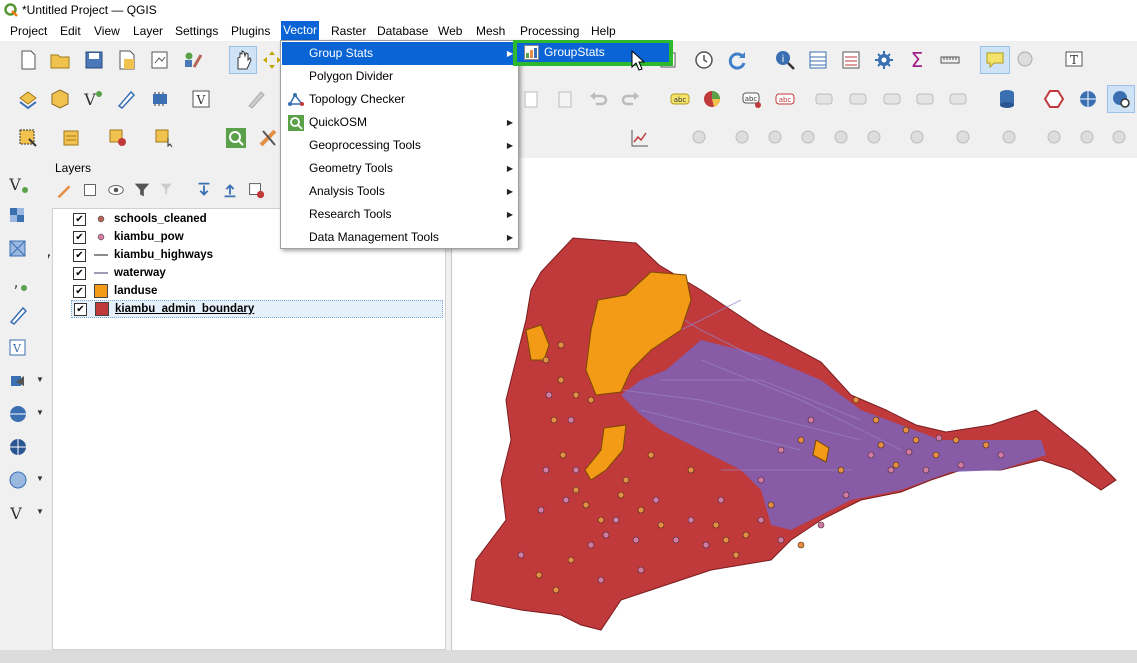 Image resolution: width=1137 pixels, height=663 pixels. I want to click on menu-view: View, so click(107, 31).